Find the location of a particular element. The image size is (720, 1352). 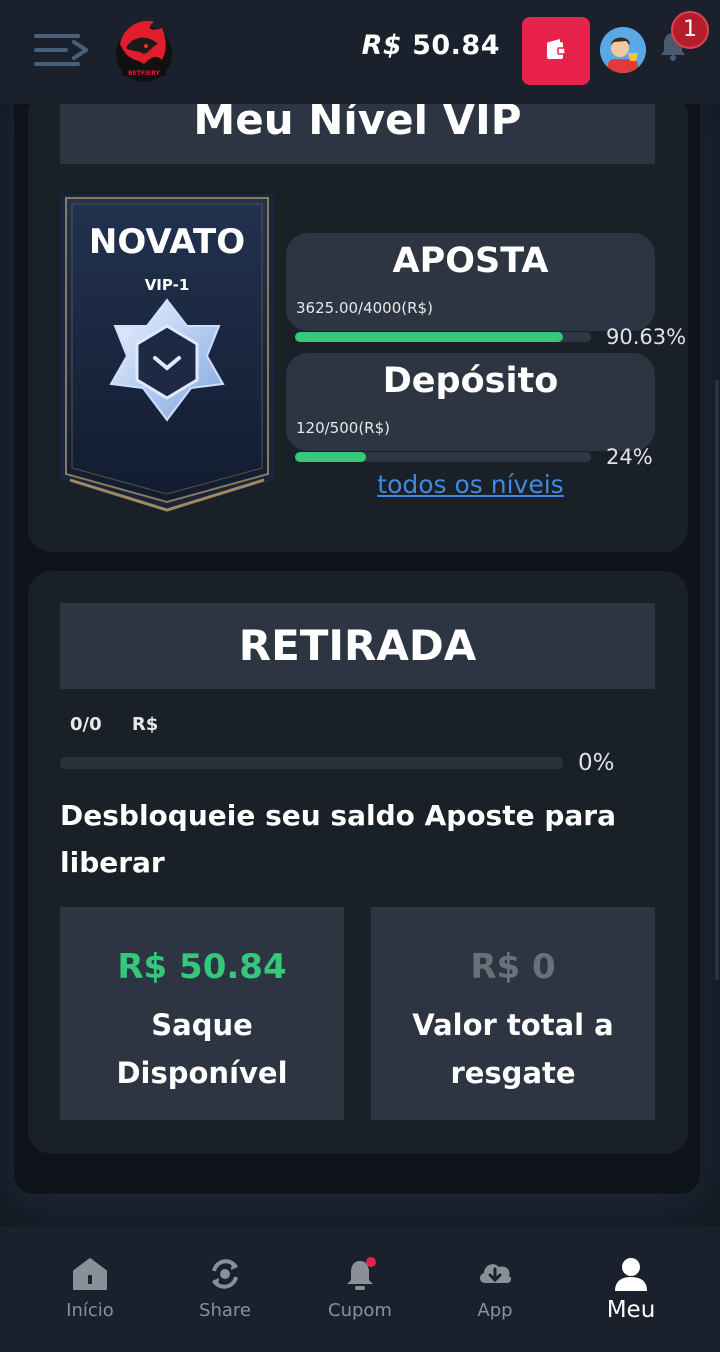

home-icon is located at coordinates (90, 1274).